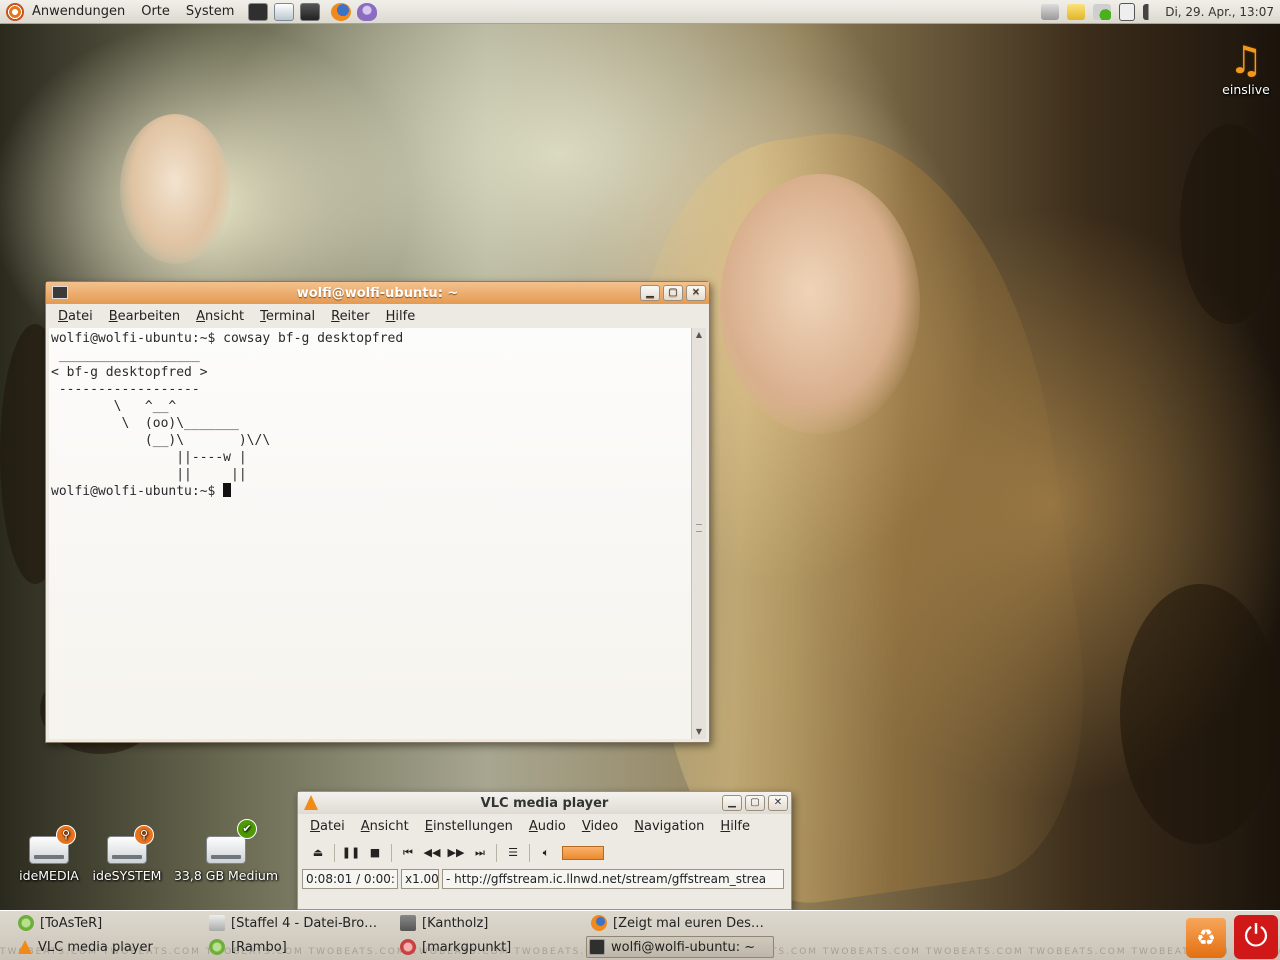  I want to click on desktop-icon-idesystem: ⚲ ideSYSTEM, so click(127, 854).